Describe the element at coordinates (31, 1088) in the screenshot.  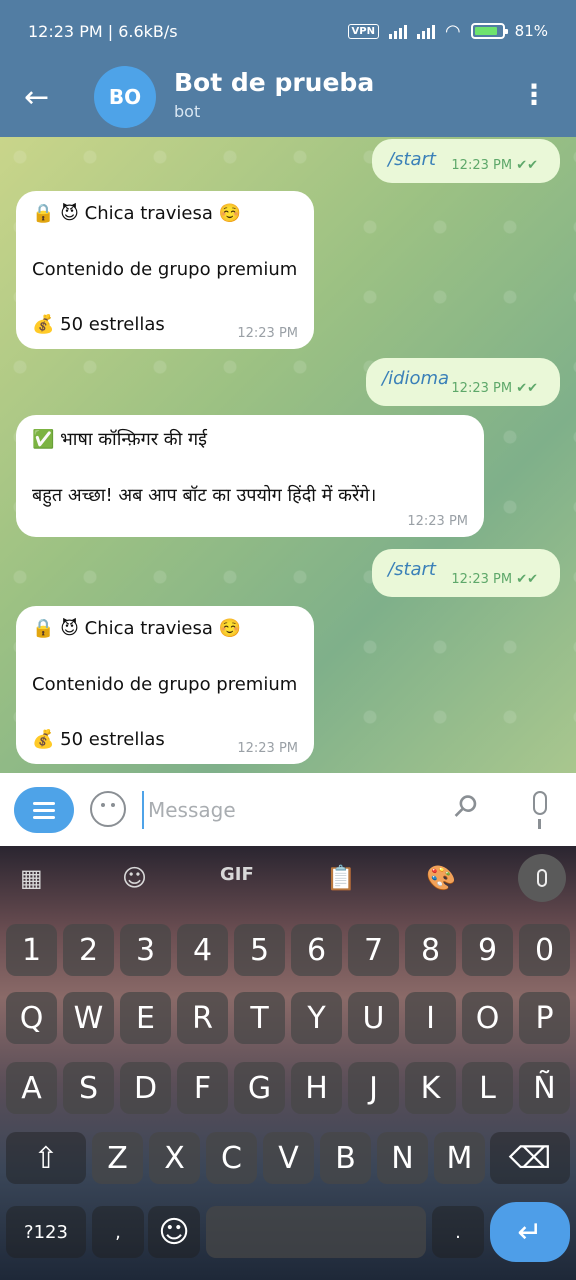
I see `key-a: A` at that location.